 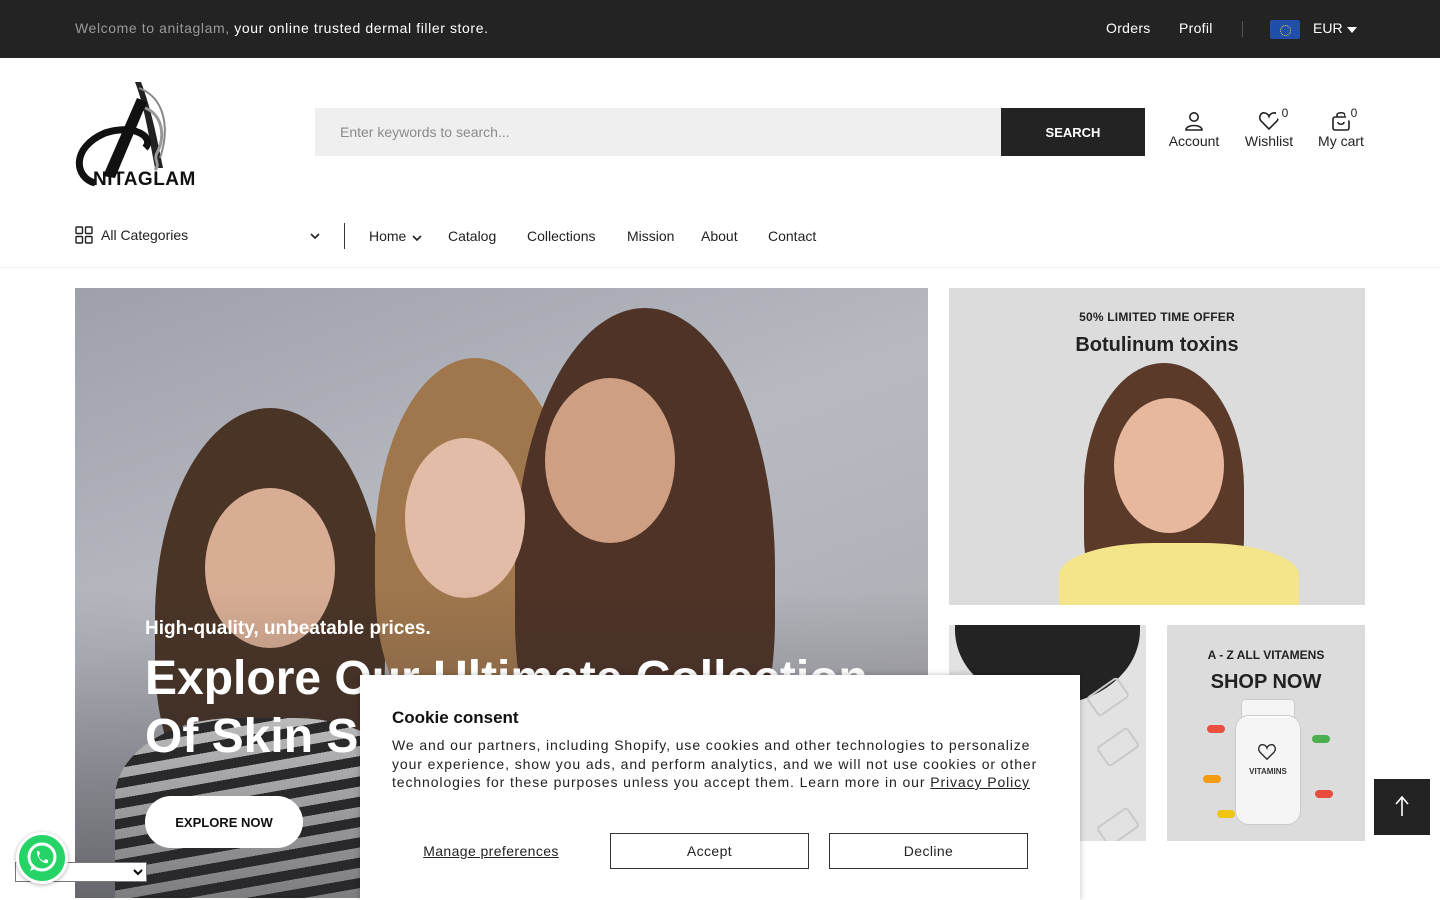 What do you see at coordinates (658, 132) in the screenshot?
I see `search-input` at bounding box center [658, 132].